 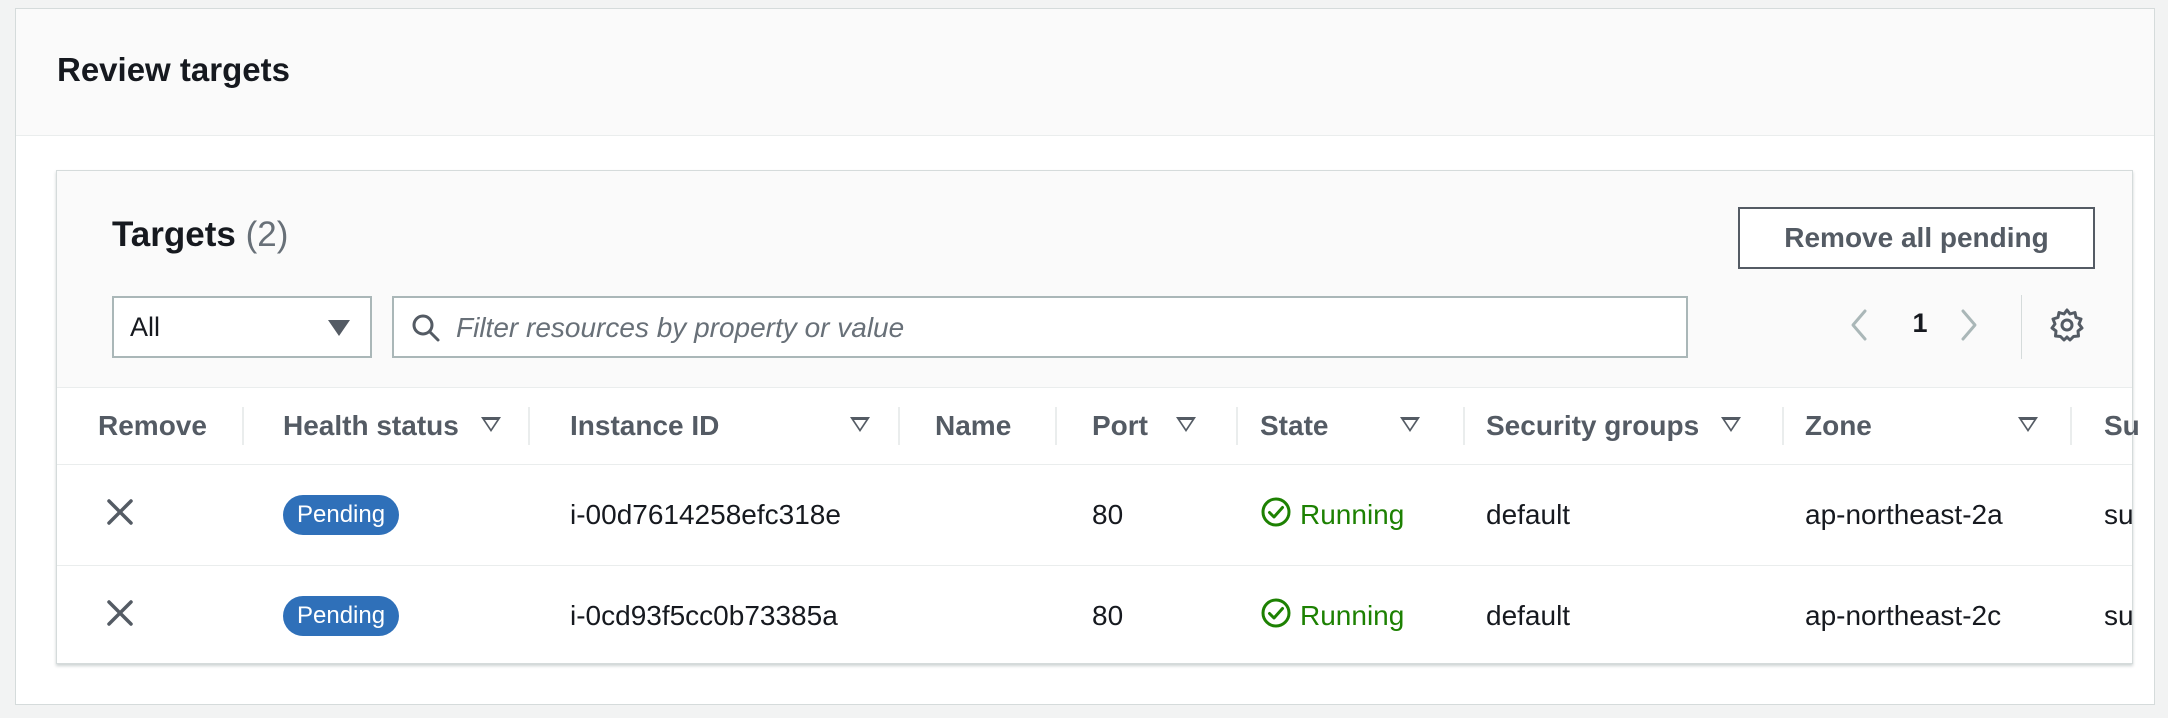 I want to click on column-header-health-status: Health status, so click(x=413, y=425).